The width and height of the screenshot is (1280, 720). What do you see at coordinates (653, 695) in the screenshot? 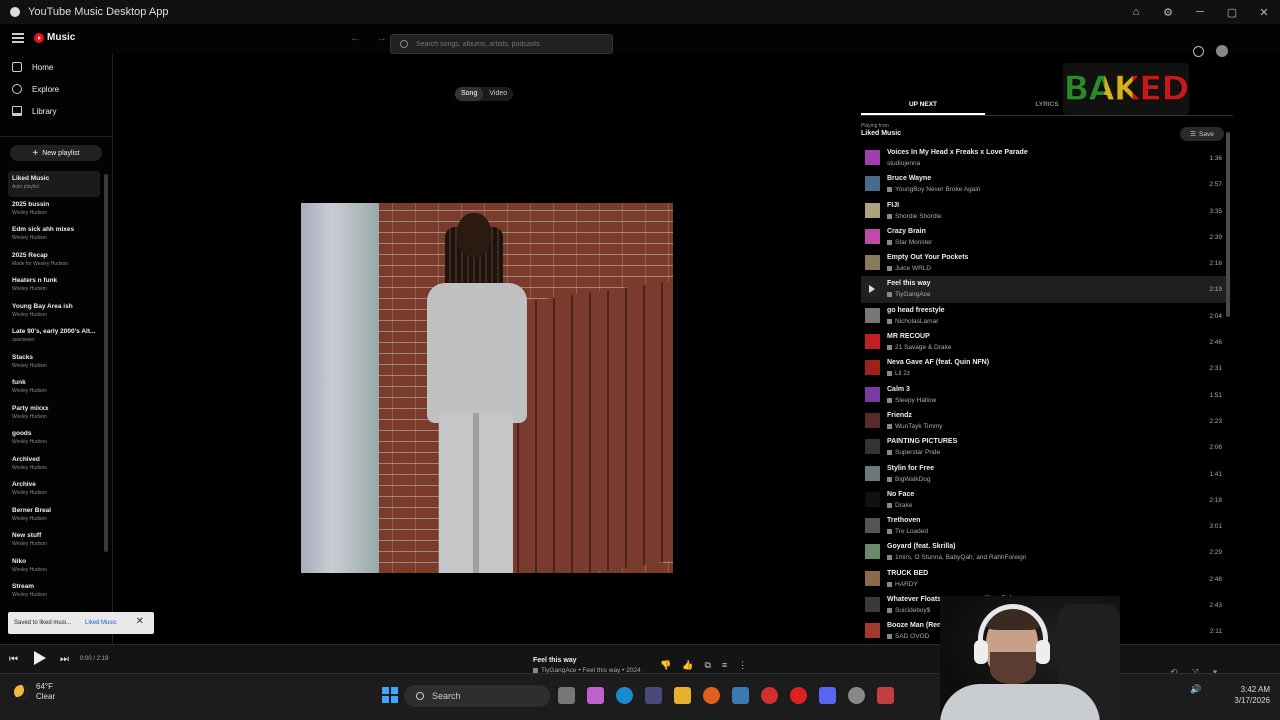
I see `store-icon` at bounding box center [653, 695].